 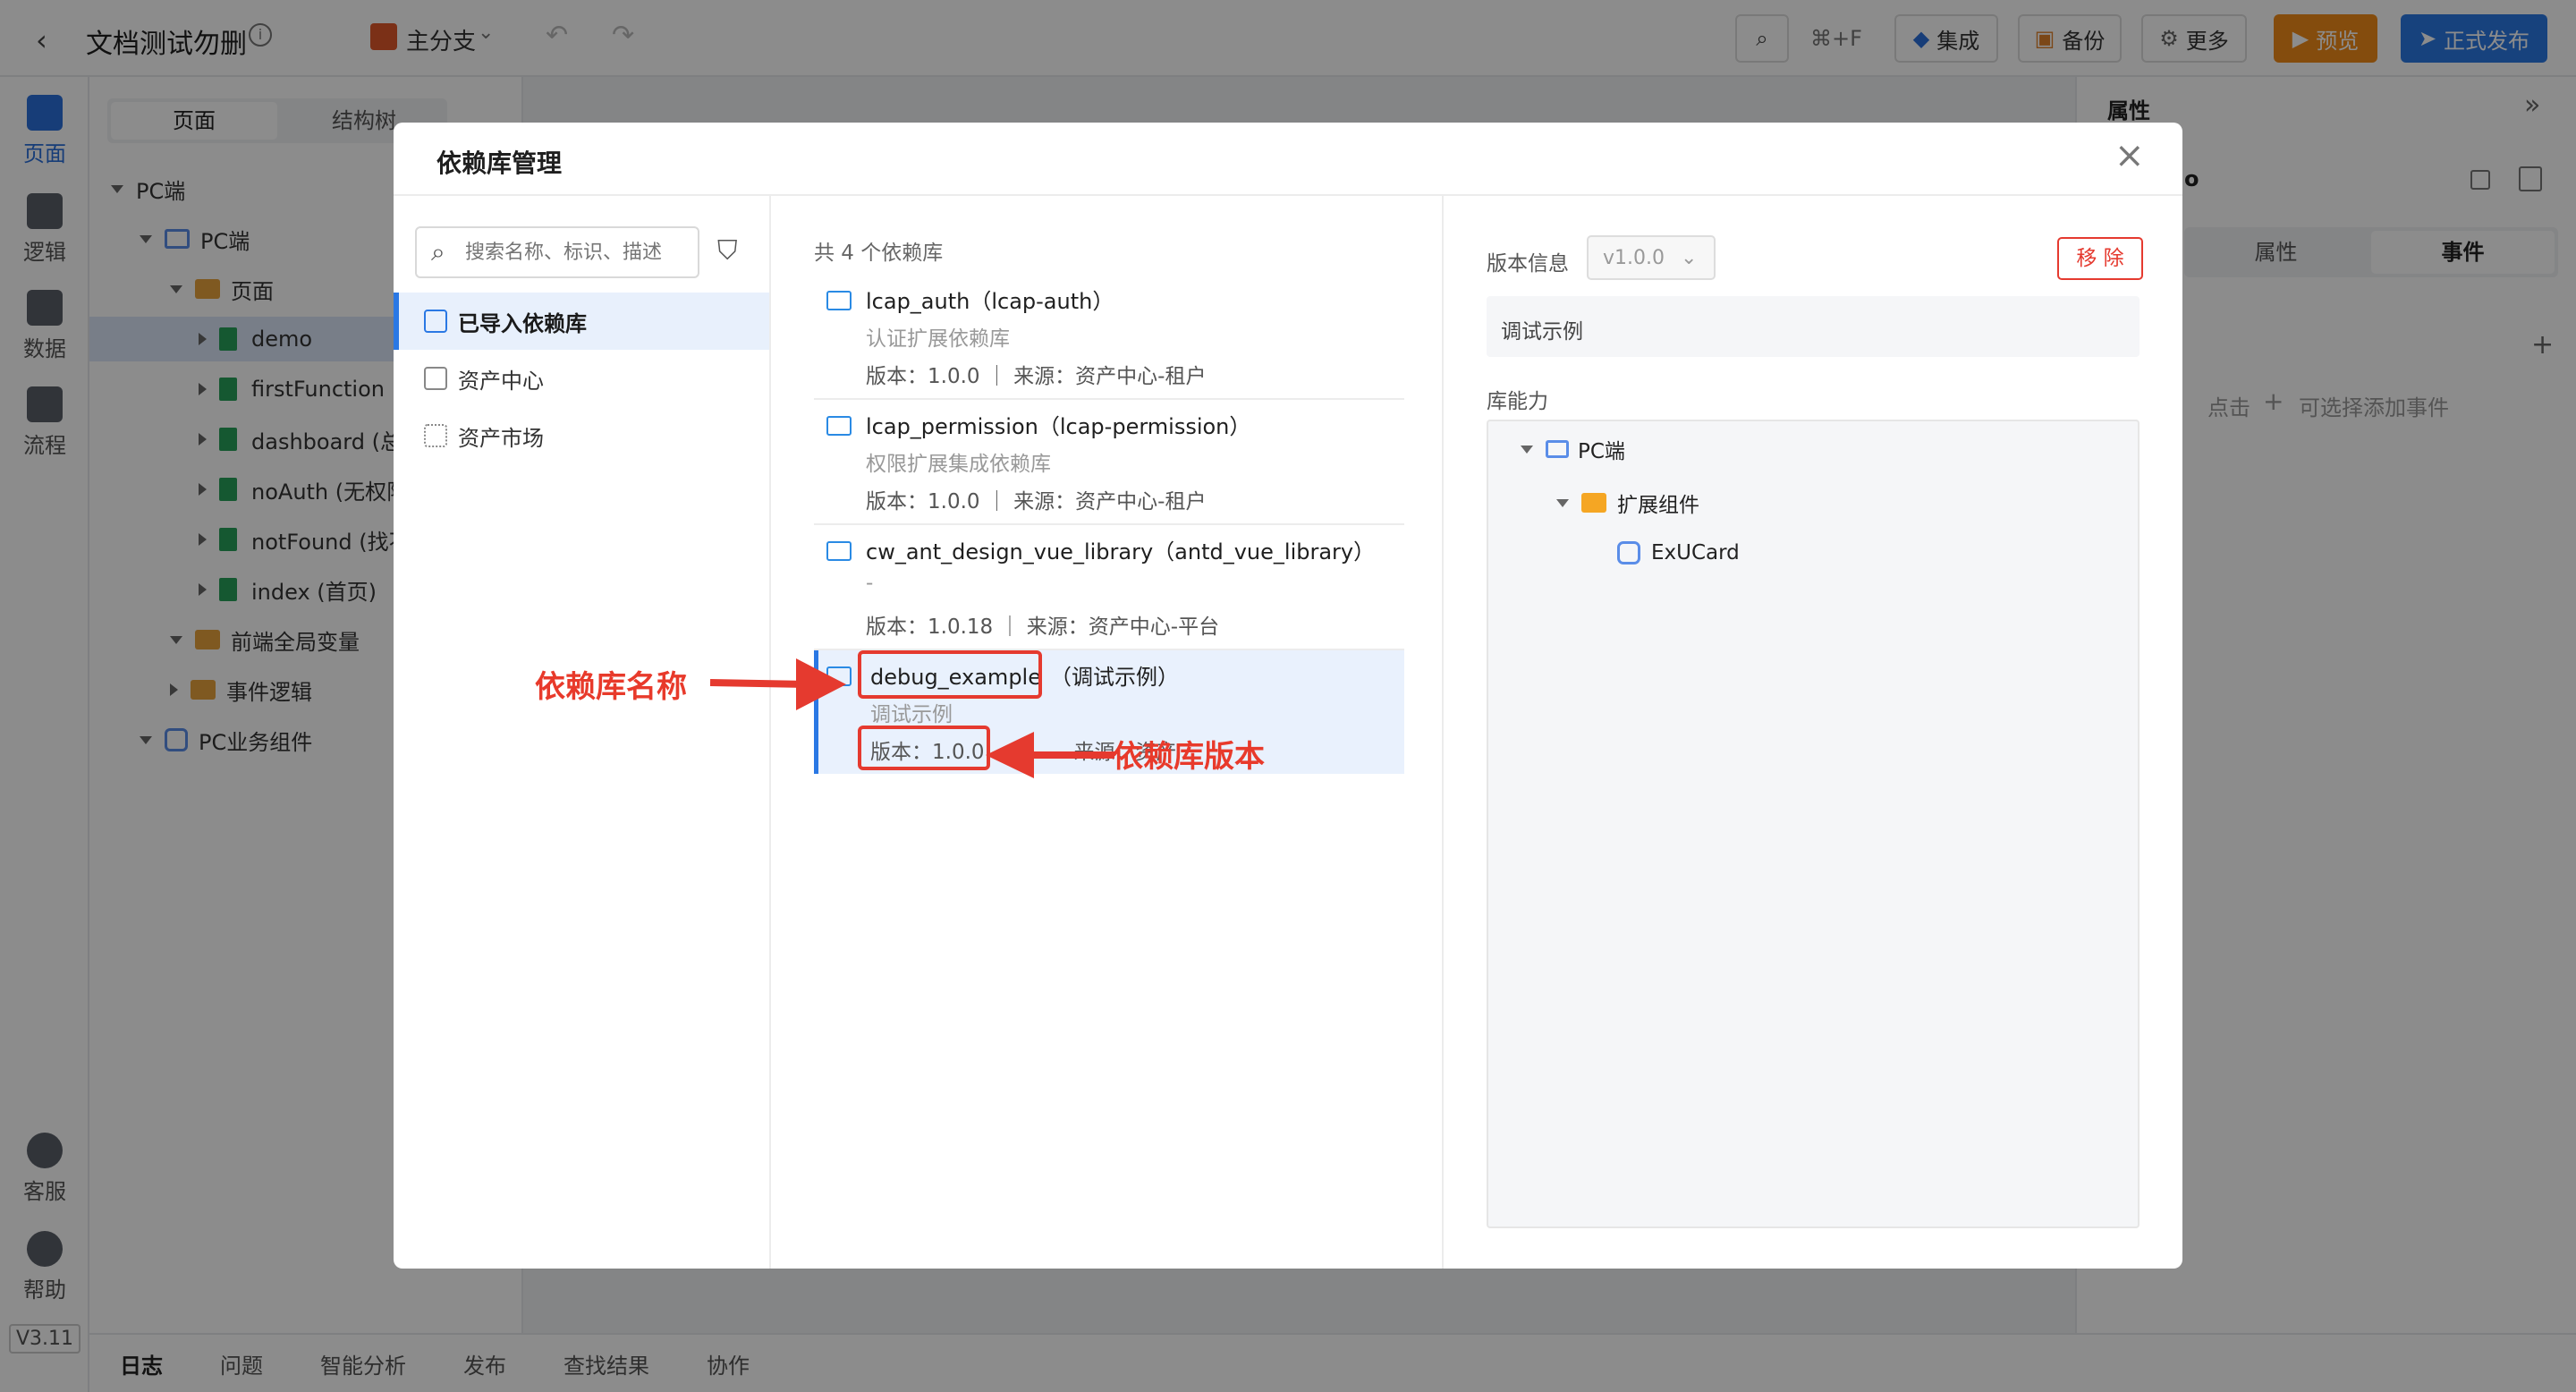 I want to click on monitor-icon, so click(x=1557, y=449).